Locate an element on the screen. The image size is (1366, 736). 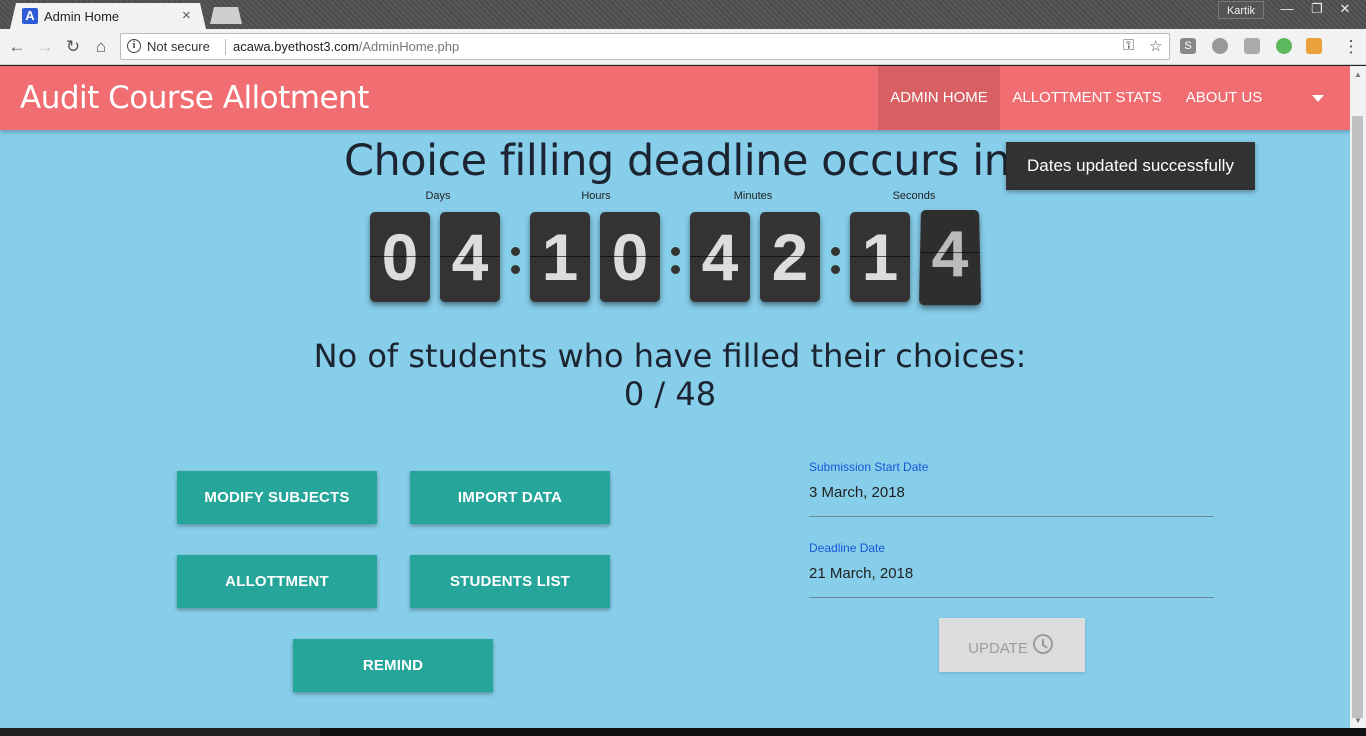
info-icon: i is located at coordinates (134, 46).